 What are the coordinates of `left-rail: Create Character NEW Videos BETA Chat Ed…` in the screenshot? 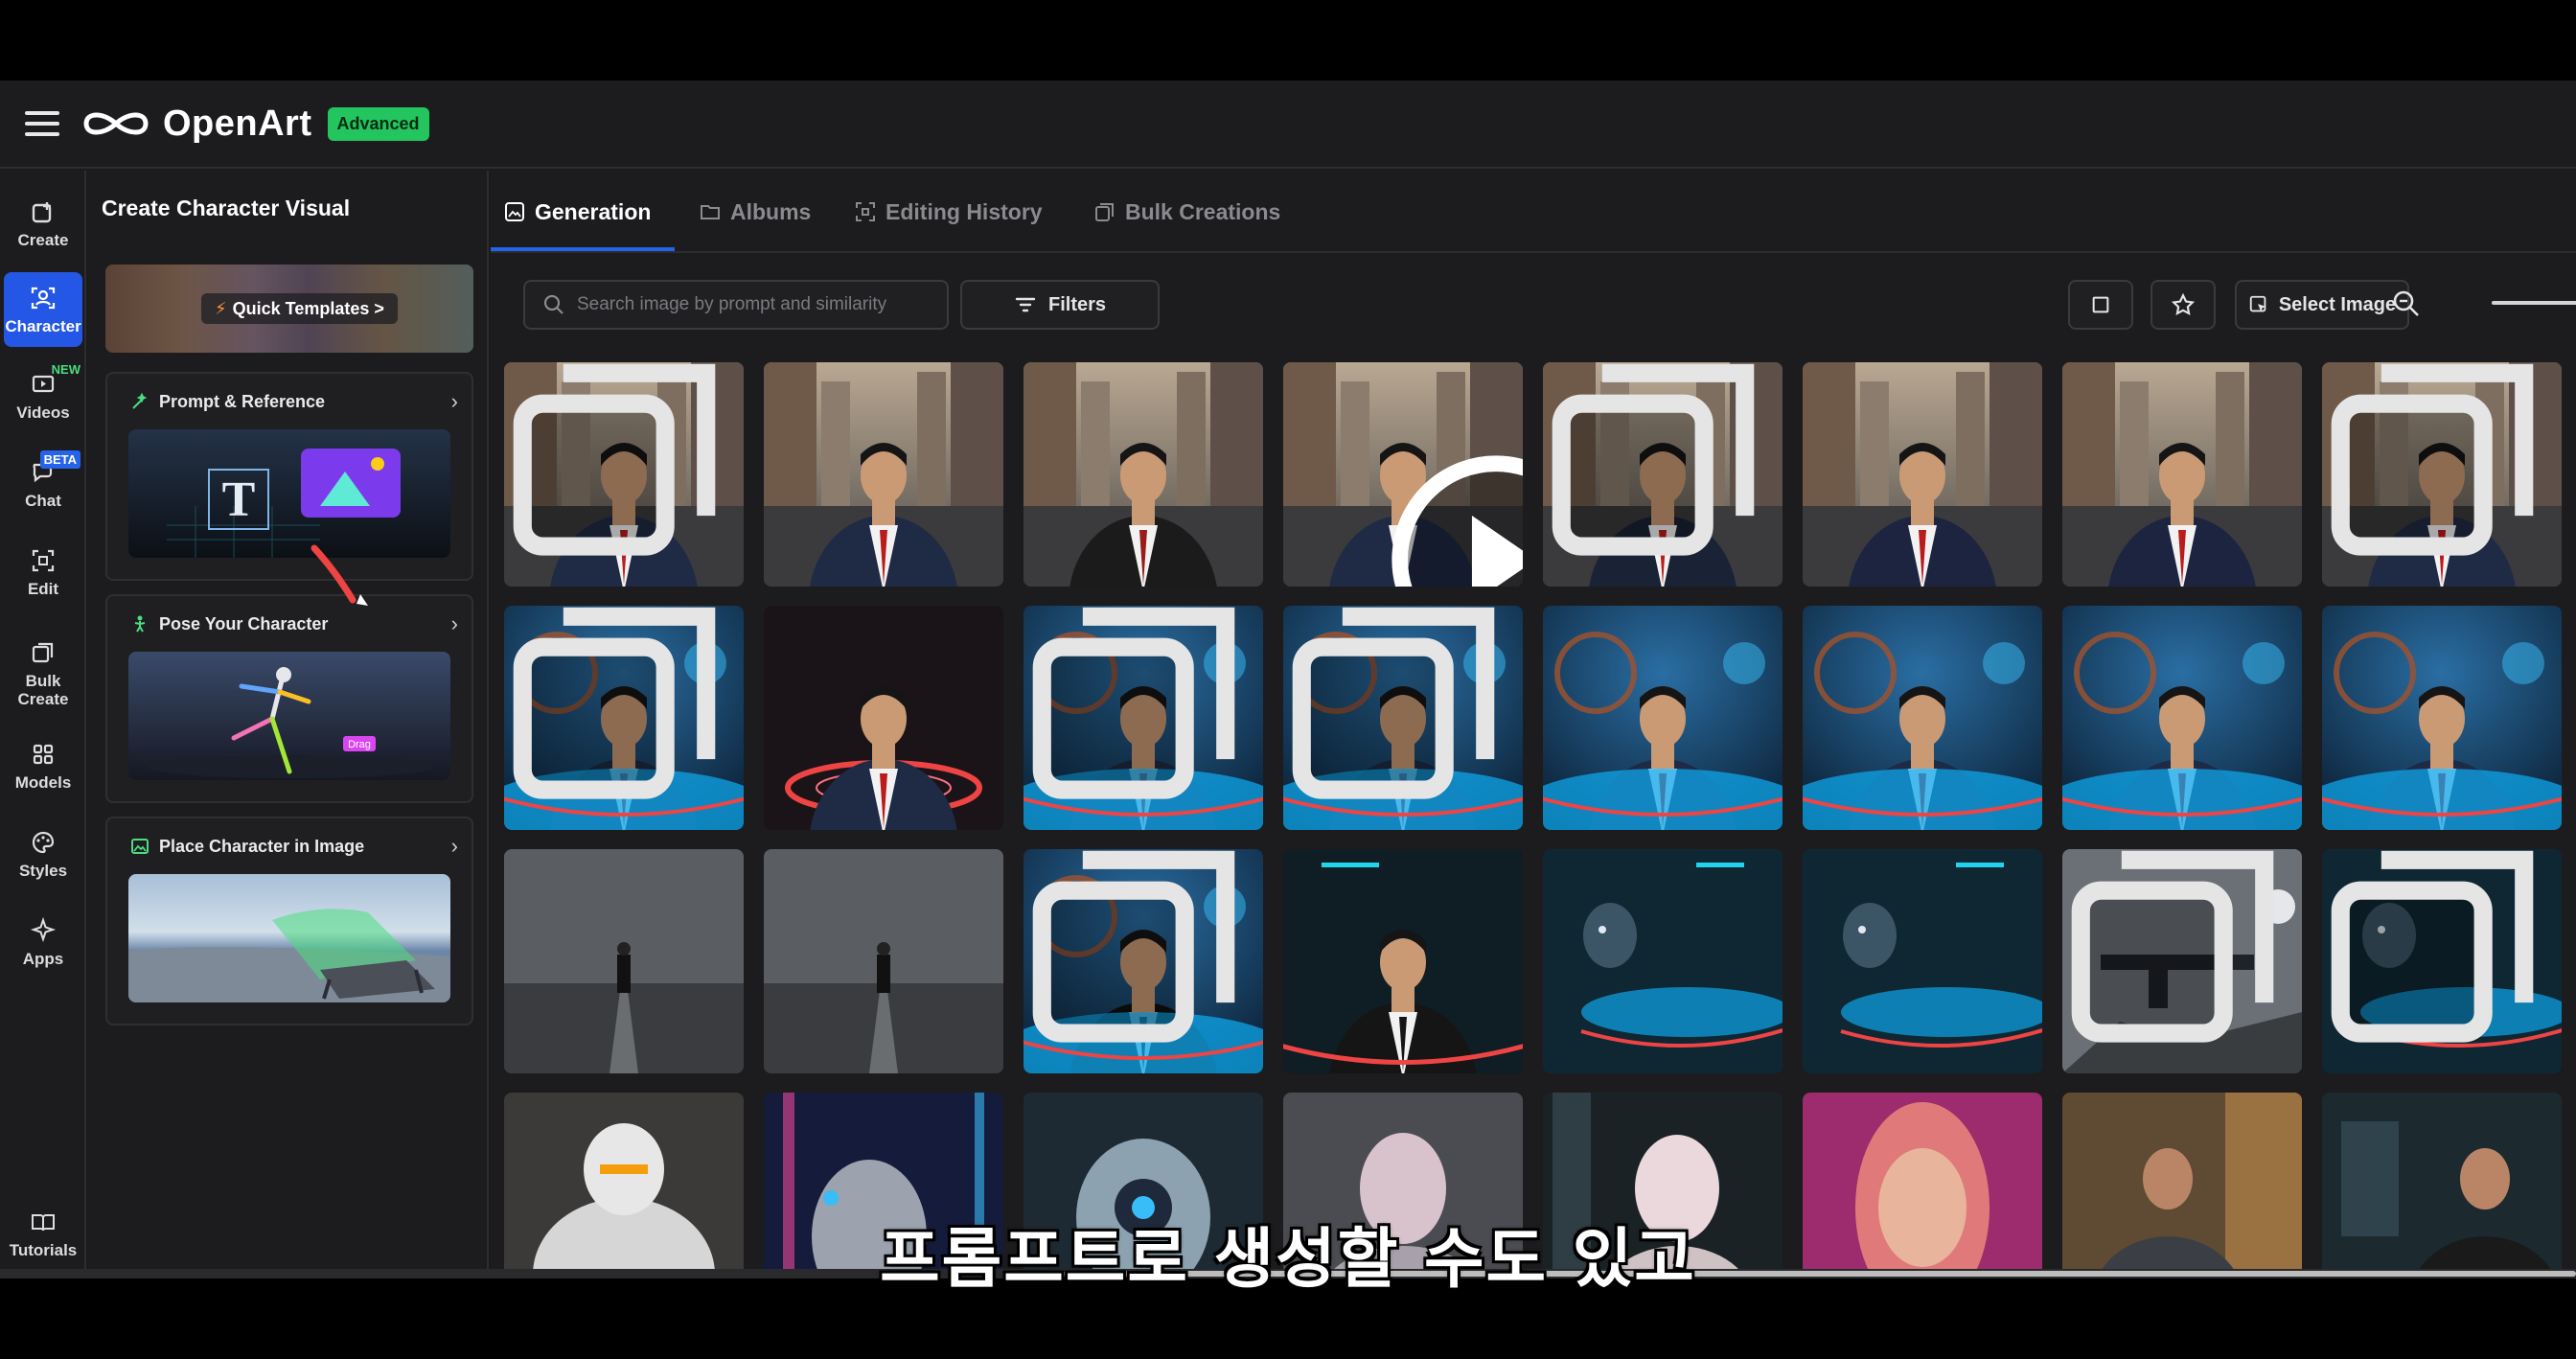 It's located at (43, 724).